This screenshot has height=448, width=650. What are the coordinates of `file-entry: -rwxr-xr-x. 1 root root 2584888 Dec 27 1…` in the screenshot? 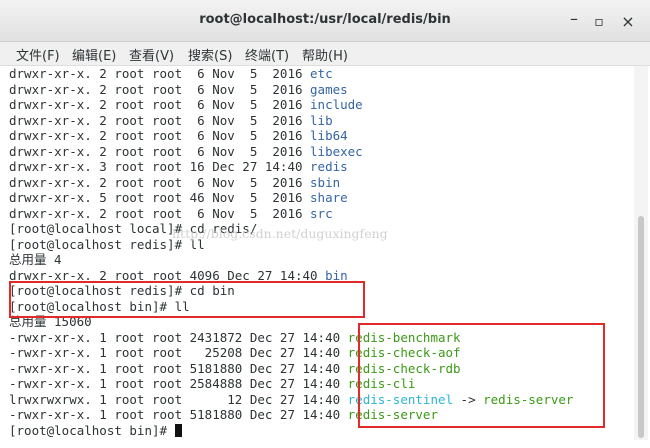 It's located at (212, 383).